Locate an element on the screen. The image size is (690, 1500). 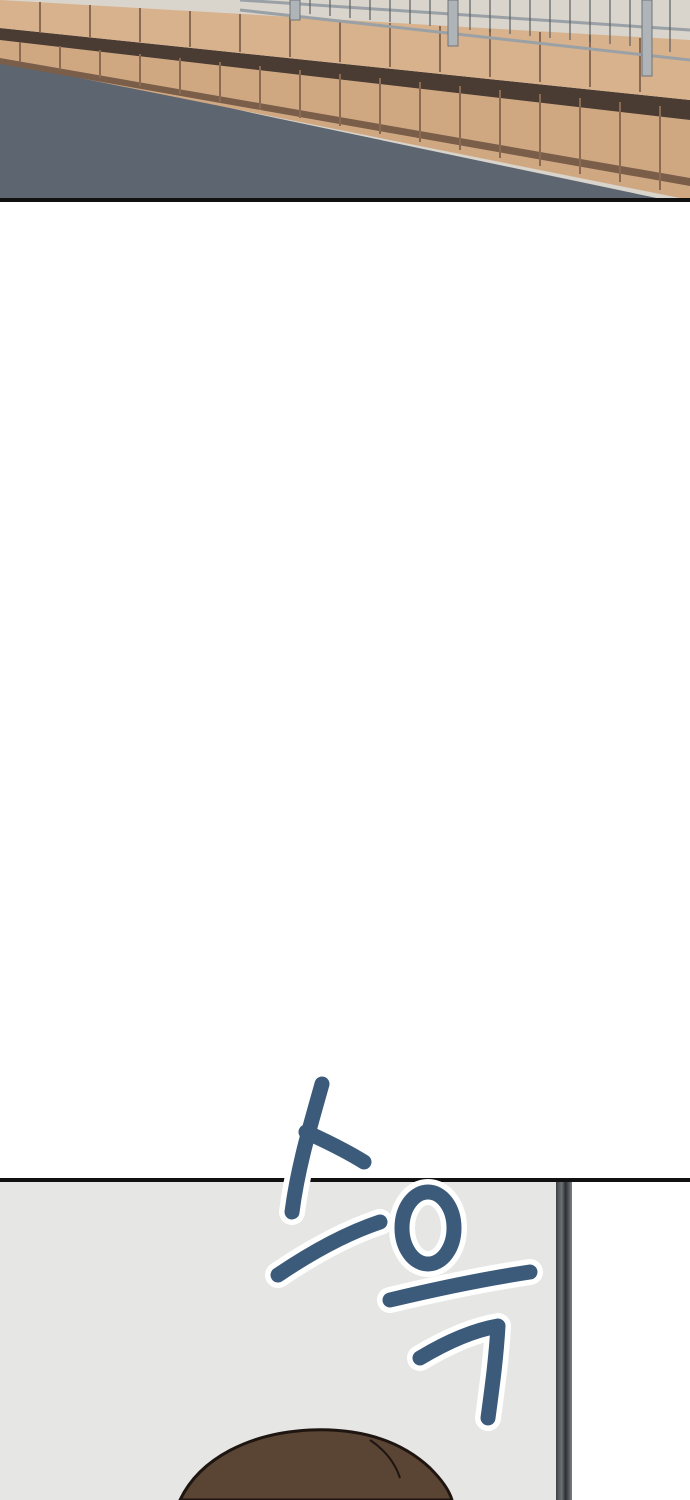
sound-effect-text is located at coordinates (410, 1255).